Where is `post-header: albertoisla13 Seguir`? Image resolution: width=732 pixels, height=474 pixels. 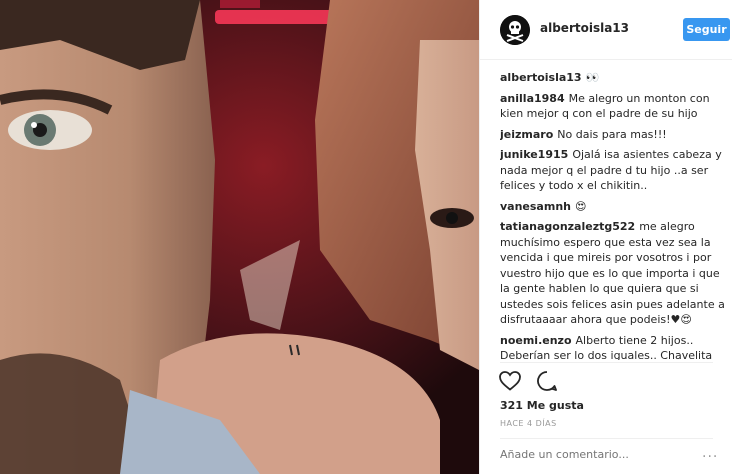
post-header: albertoisla13 Seguir is located at coordinates (606, 30).